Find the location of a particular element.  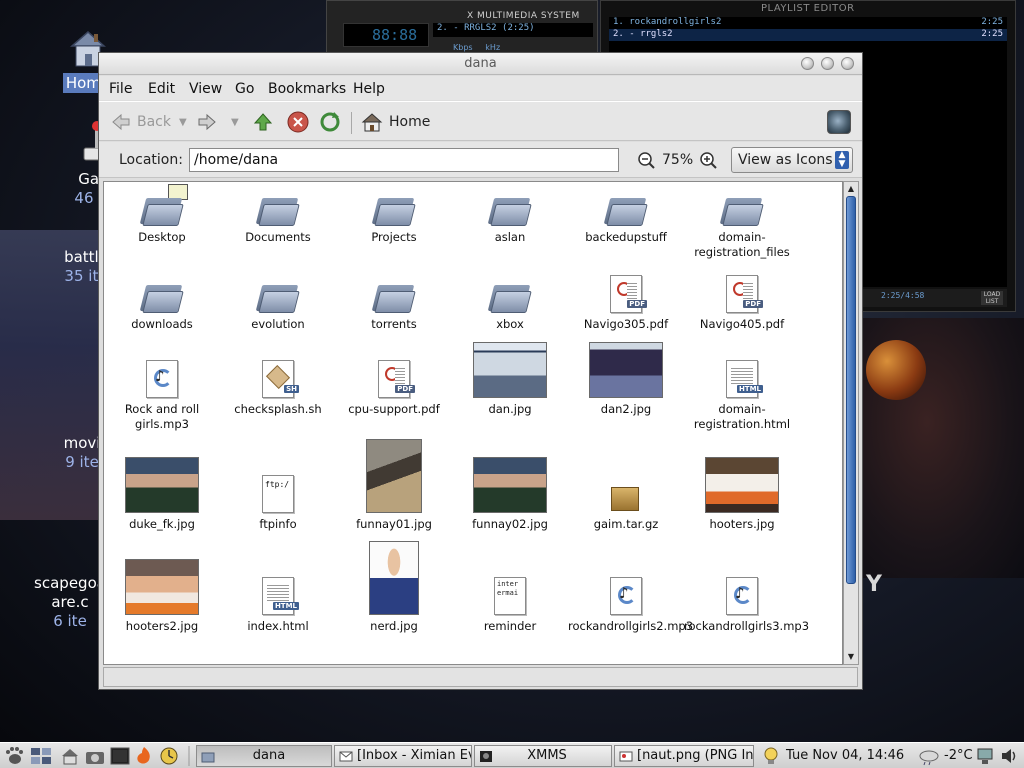

file-item: ♪ Rock and roll girls.mp3 is located at coordinates (162, 396).